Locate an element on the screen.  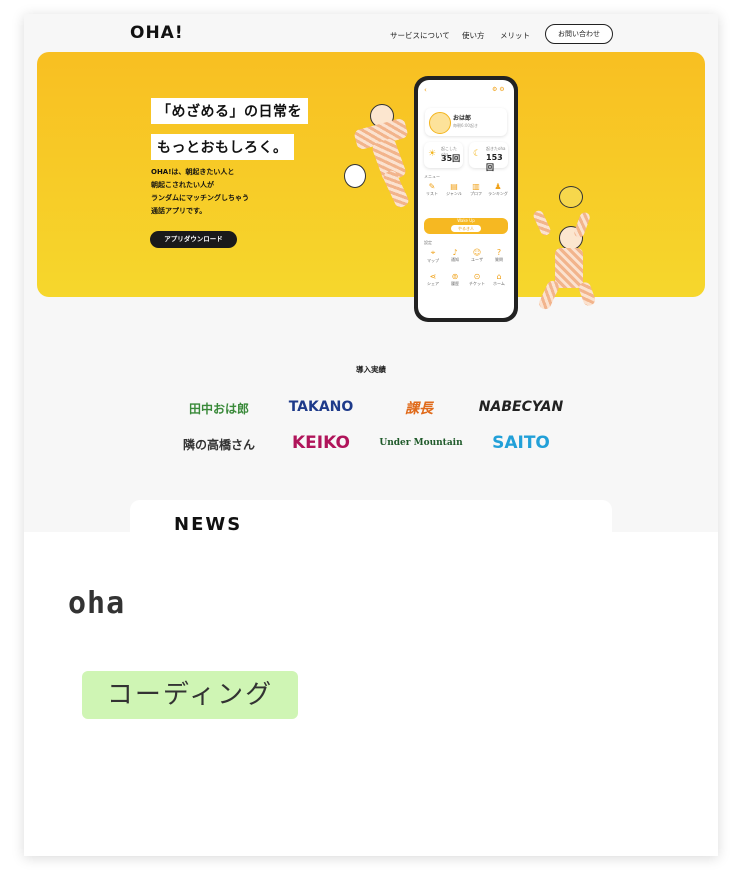
character-left-leg is located at coordinates (396, 189).